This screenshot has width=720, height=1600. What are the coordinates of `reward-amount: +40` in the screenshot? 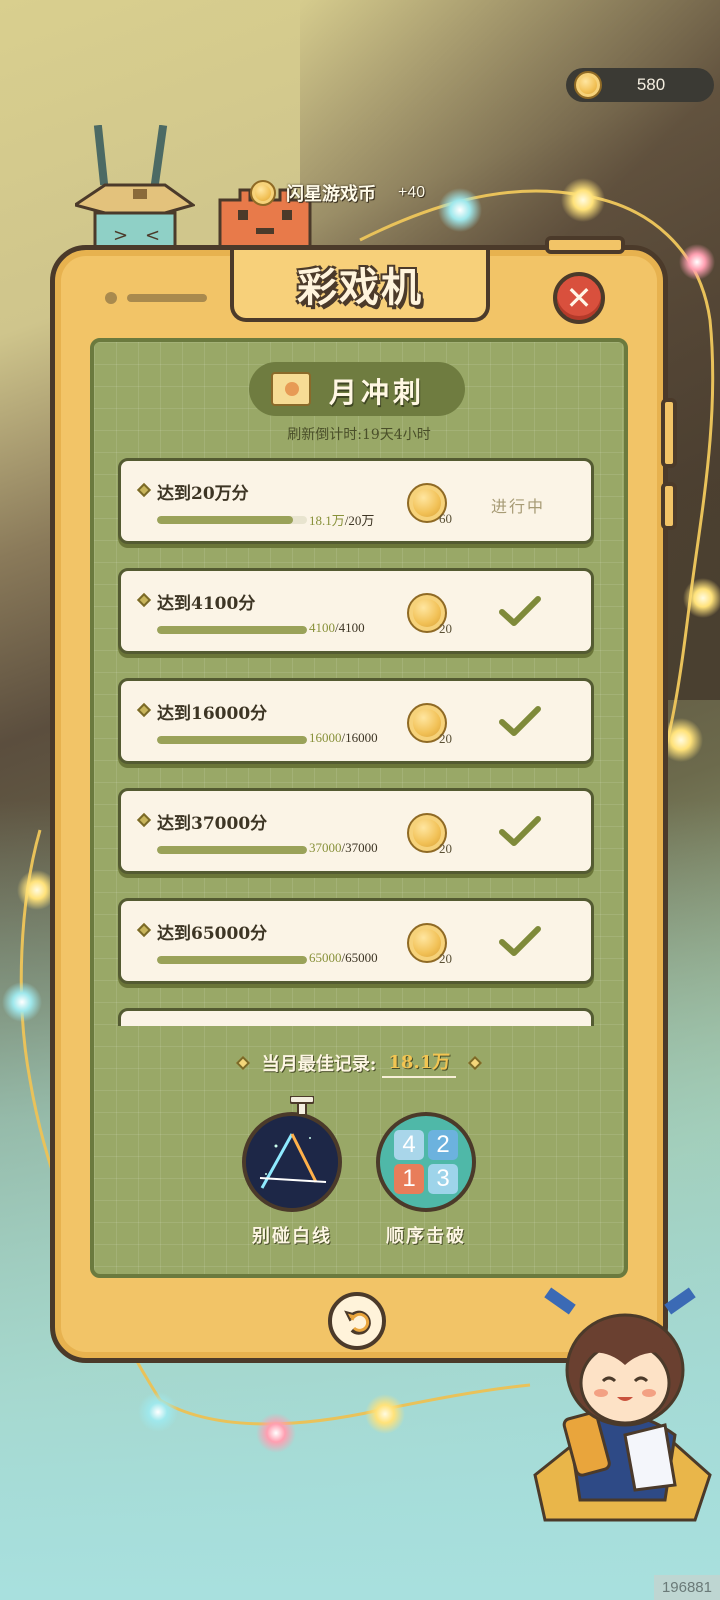 It's located at (412, 192).